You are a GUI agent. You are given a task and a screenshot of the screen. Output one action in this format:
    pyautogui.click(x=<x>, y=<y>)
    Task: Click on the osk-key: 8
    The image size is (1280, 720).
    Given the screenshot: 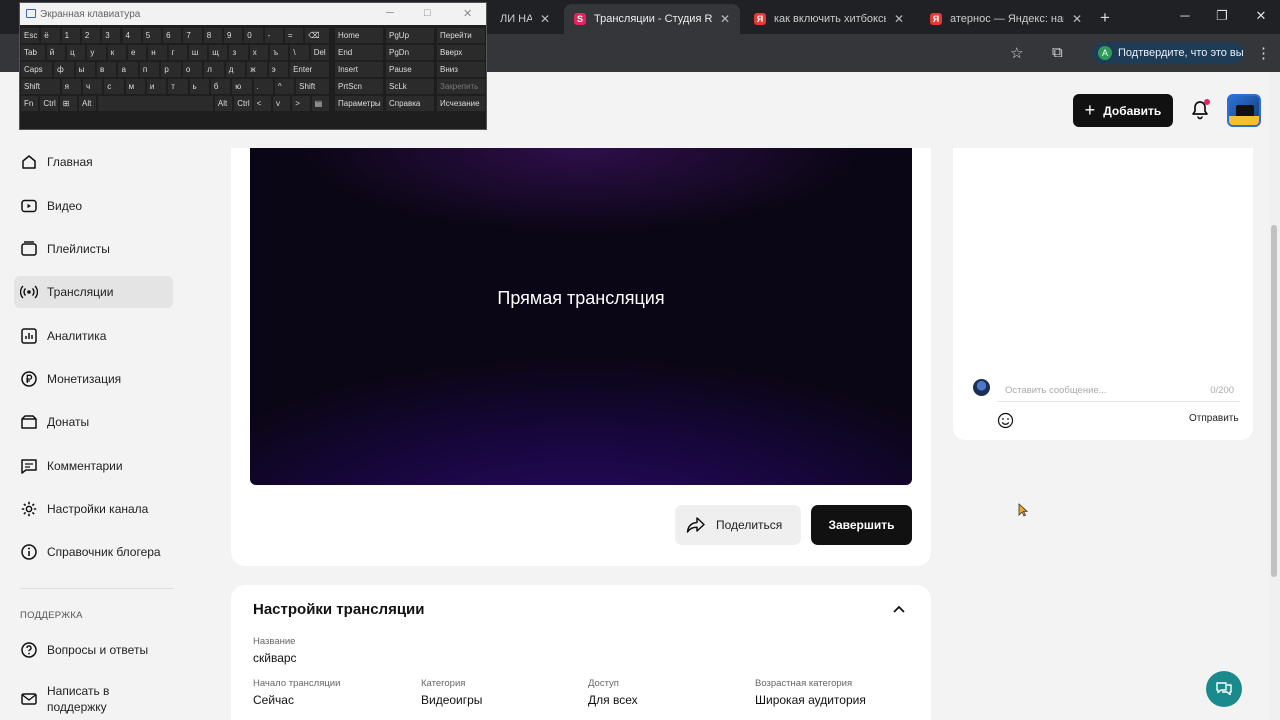 What is the action you would take?
    pyautogui.click(x=212, y=35)
    